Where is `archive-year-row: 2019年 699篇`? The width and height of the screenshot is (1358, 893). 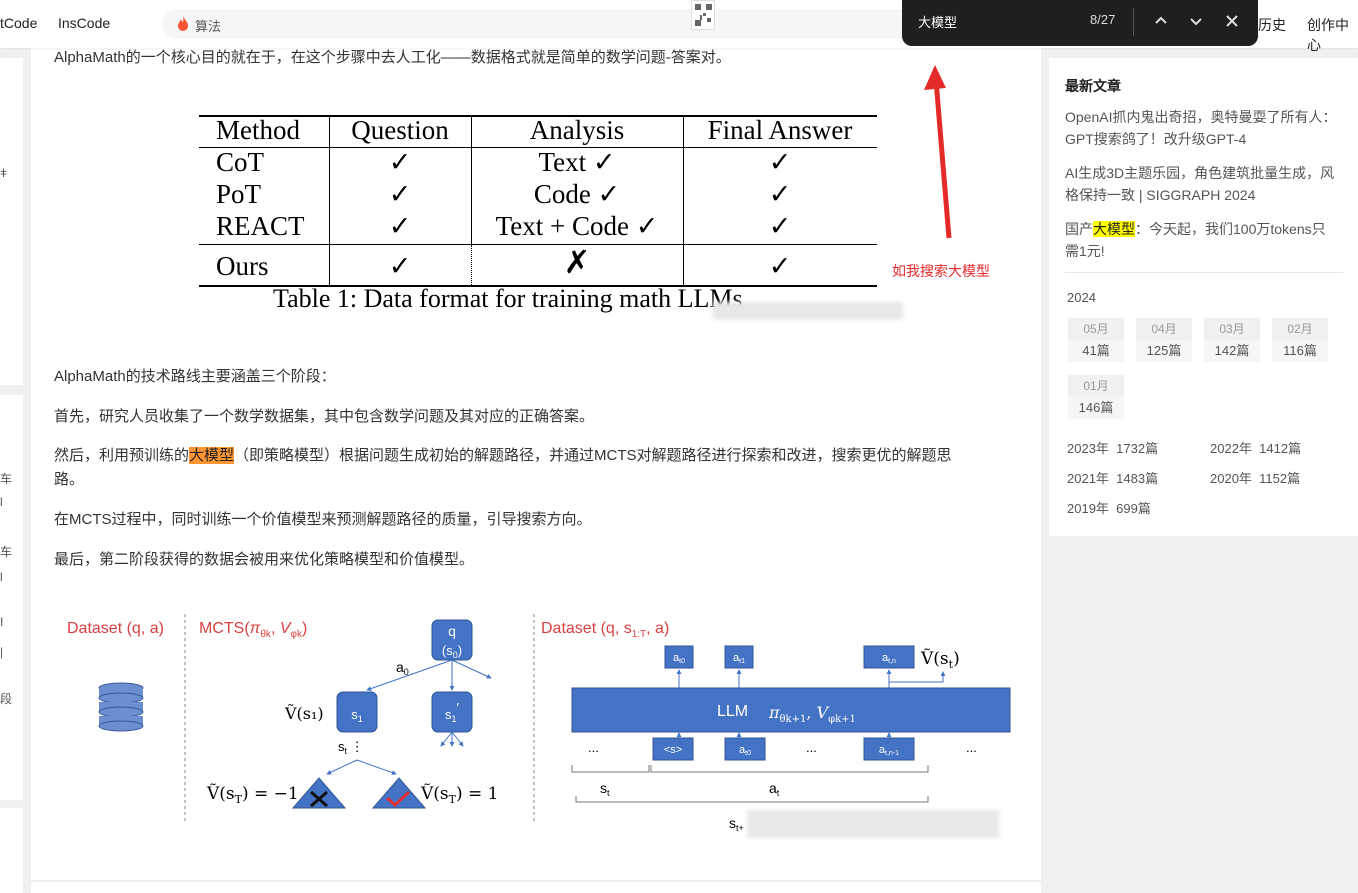 archive-year-row: 2019年 699篇 is located at coordinates (1109, 507).